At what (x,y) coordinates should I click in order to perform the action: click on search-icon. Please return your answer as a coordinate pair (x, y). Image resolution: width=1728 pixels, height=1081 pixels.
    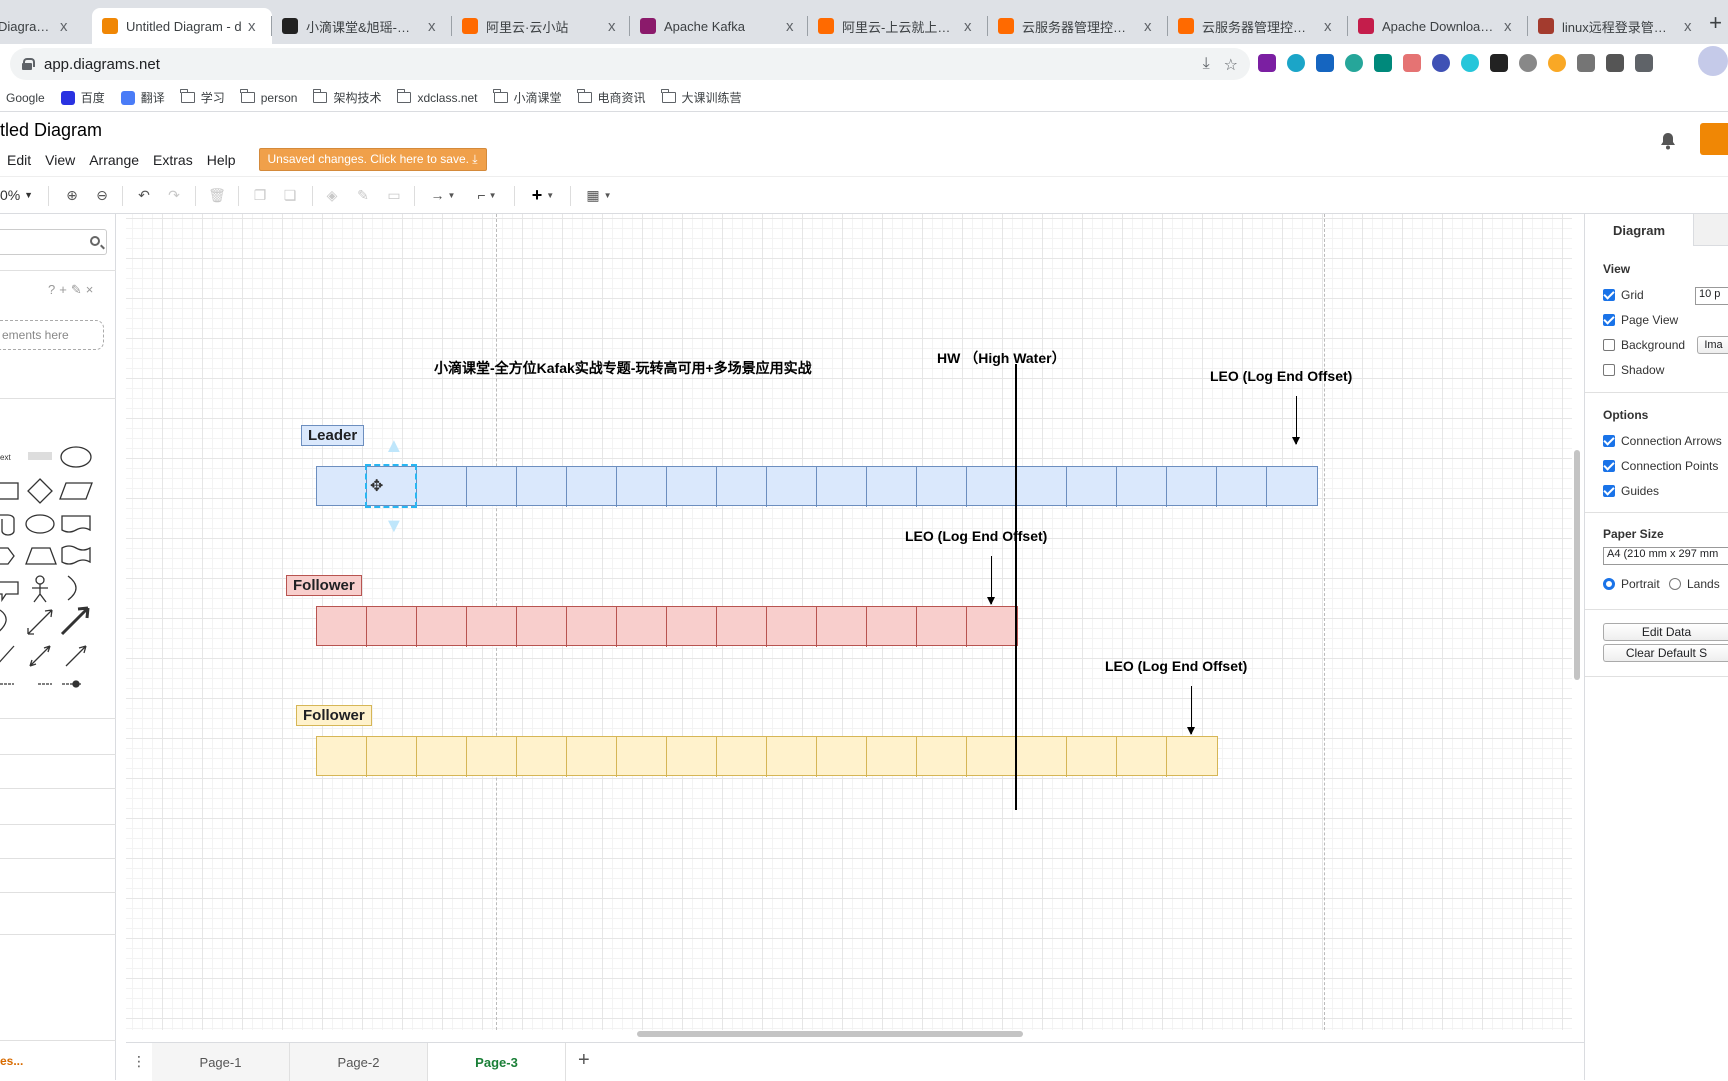
    Looking at the image, I should click on (95, 241).